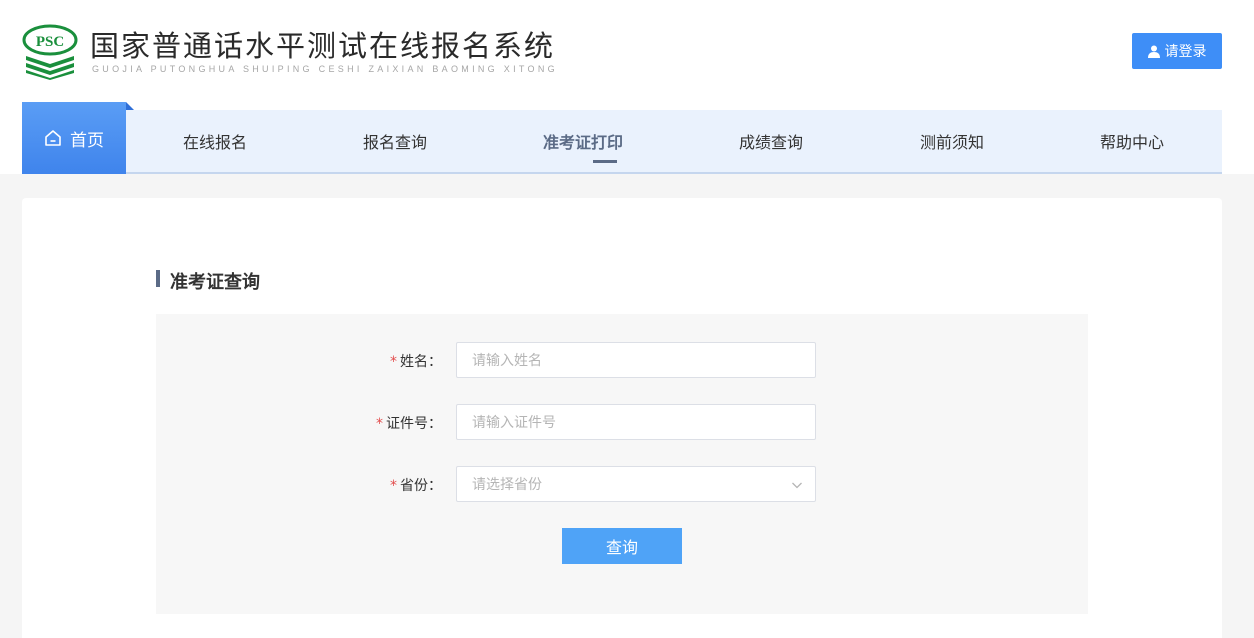 This screenshot has width=1254, height=638. Describe the element at coordinates (1185, 51) in the screenshot. I see `login-label: 请登录` at that location.